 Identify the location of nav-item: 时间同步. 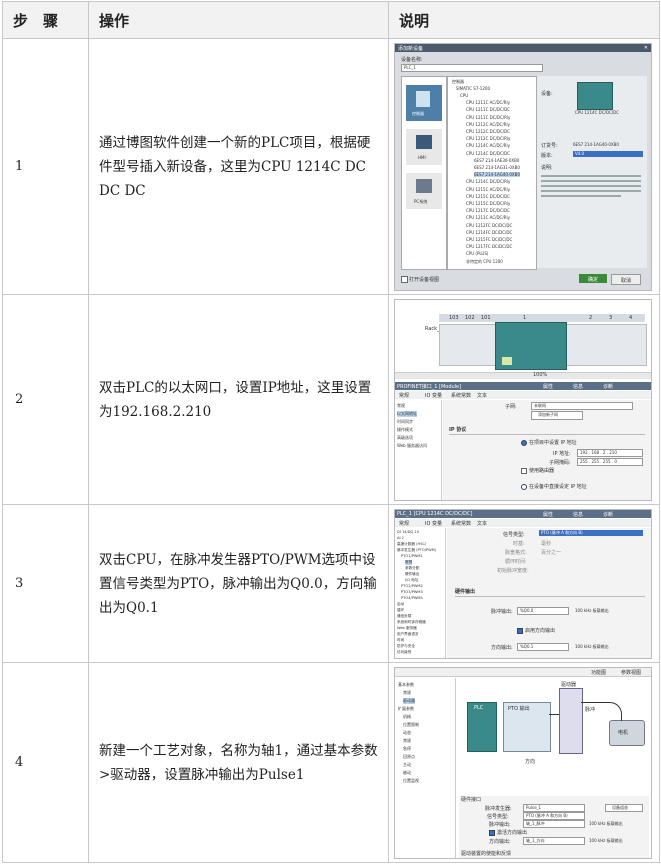
(405, 422).